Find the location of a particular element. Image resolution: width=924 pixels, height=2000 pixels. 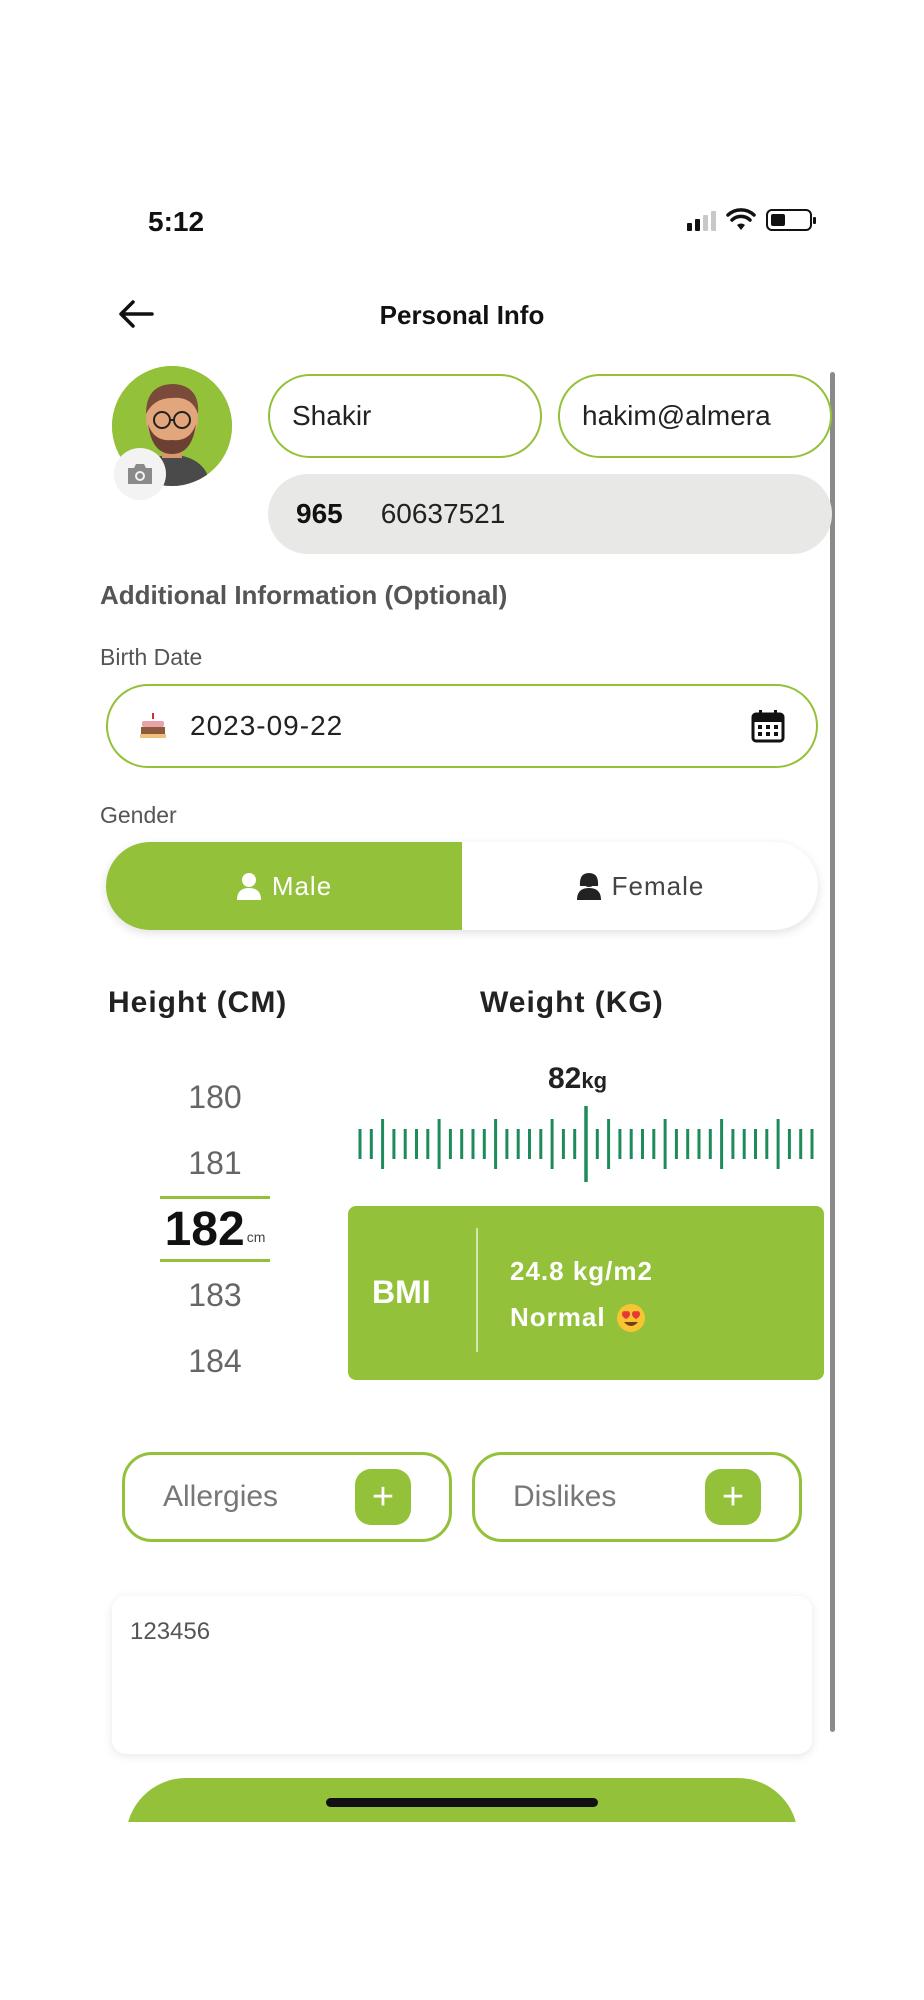

cake-icon is located at coordinates (153, 725).